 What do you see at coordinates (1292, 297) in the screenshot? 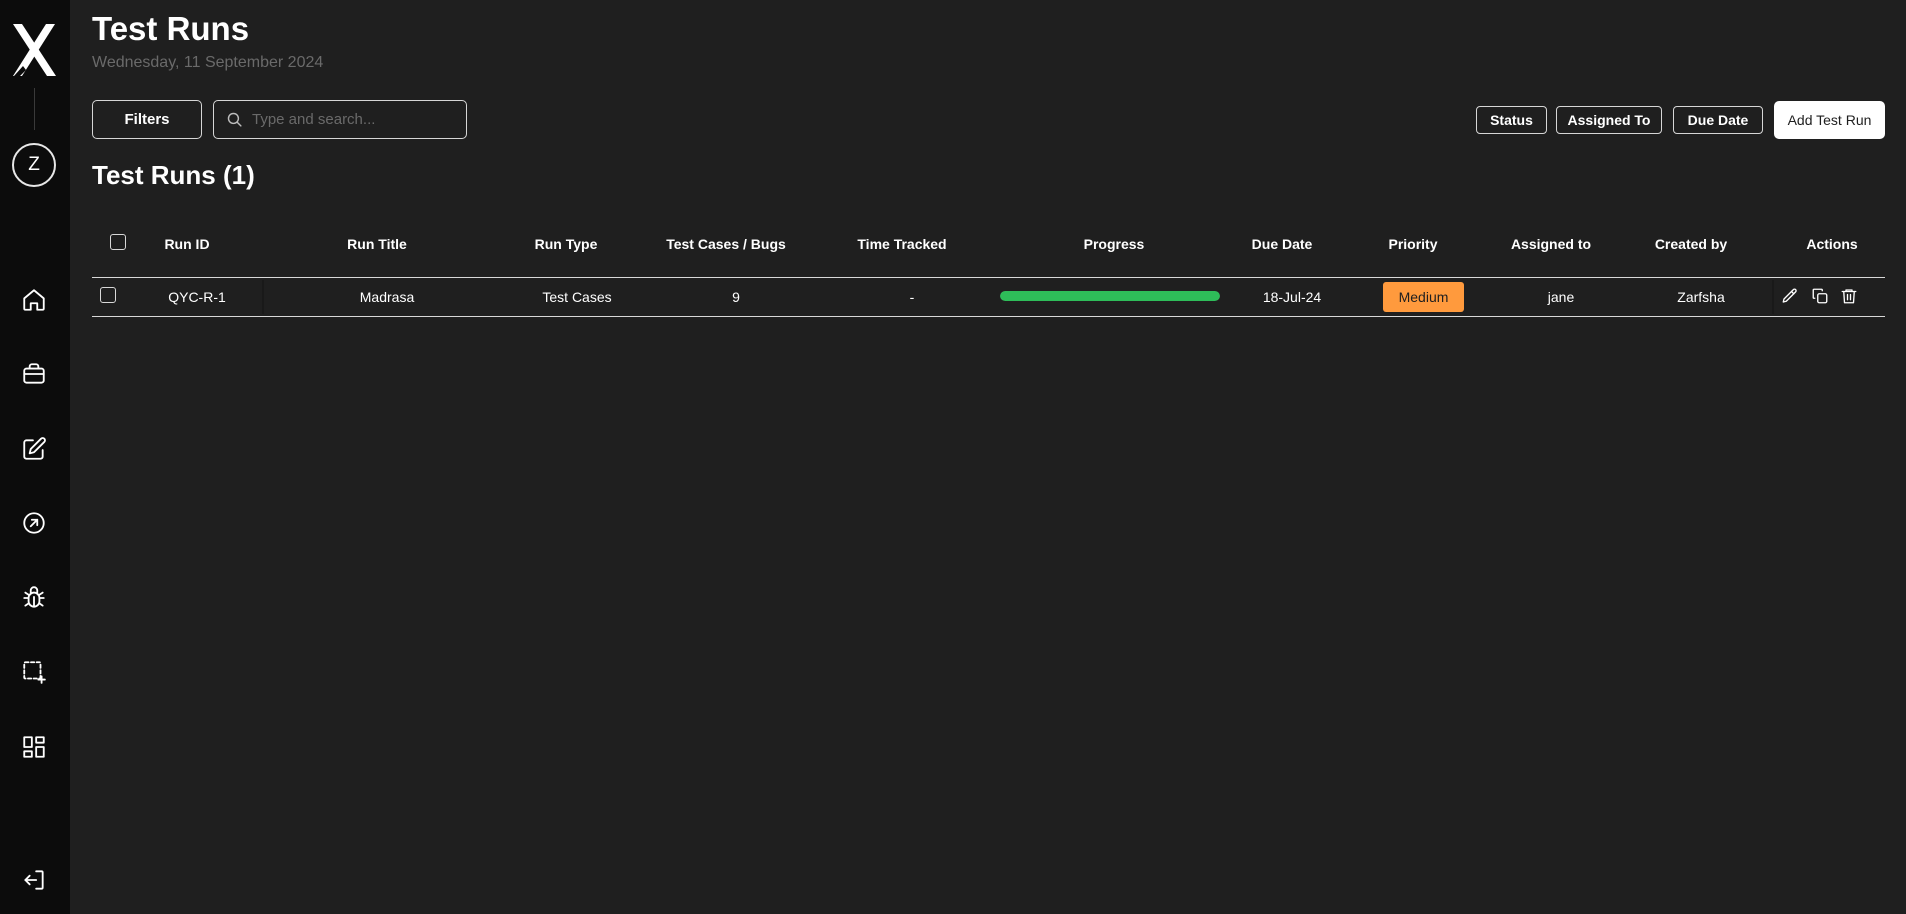
I see `cell-due-date: 18-Jul-24` at bounding box center [1292, 297].